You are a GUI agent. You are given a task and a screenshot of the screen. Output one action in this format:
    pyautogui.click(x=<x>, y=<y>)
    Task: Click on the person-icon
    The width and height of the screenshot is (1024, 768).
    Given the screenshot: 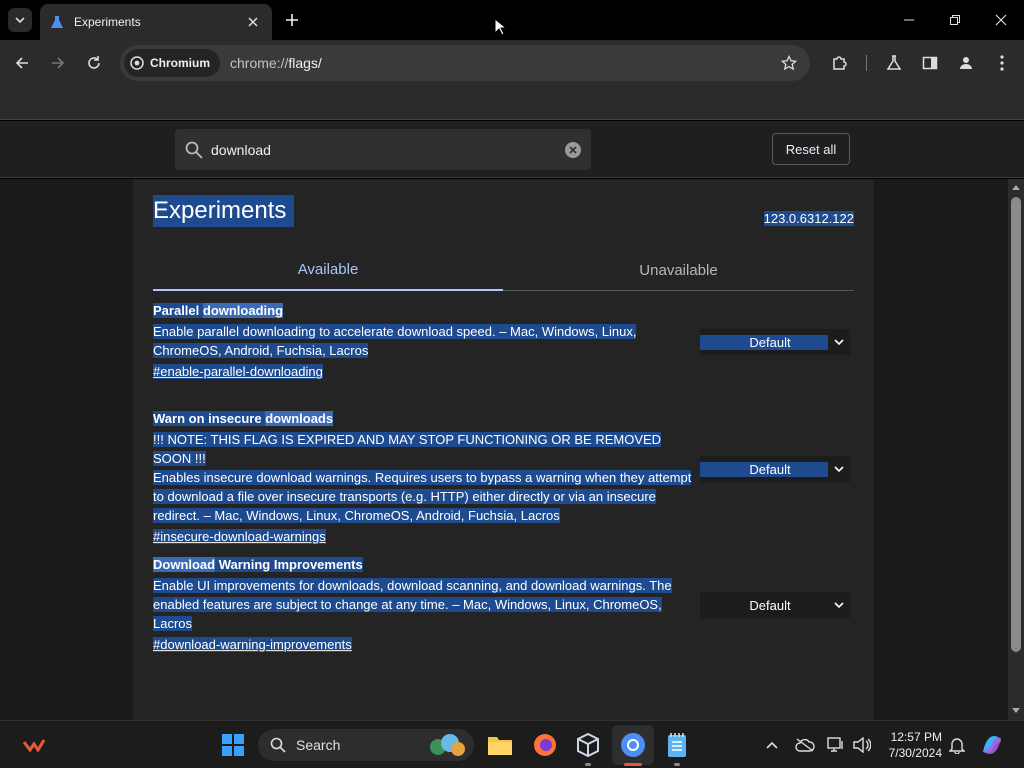 What is the action you would take?
    pyautogui.click(x=966, y=63)
    